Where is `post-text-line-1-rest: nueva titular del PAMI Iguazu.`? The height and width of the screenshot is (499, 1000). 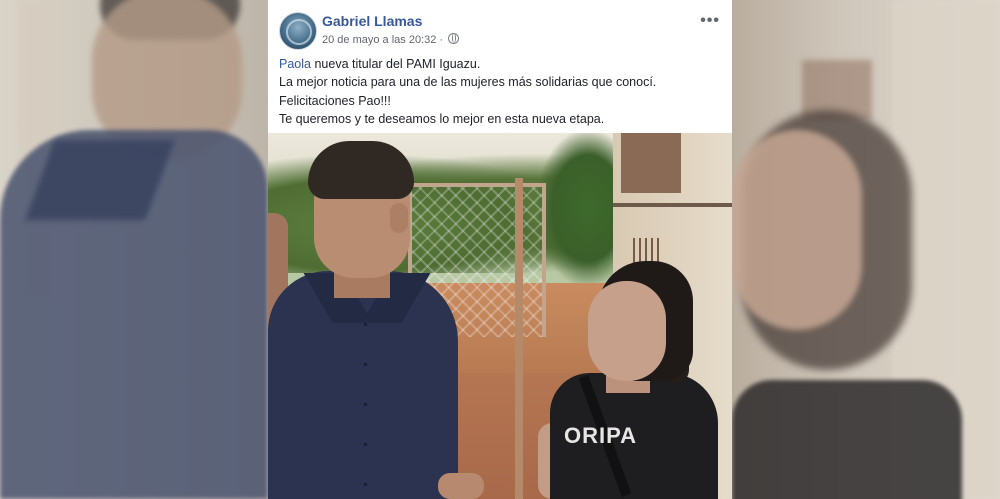 post-text-line-1-rest: nueva titular del PAMI Iguazu. is located at coordinates (395, 64).